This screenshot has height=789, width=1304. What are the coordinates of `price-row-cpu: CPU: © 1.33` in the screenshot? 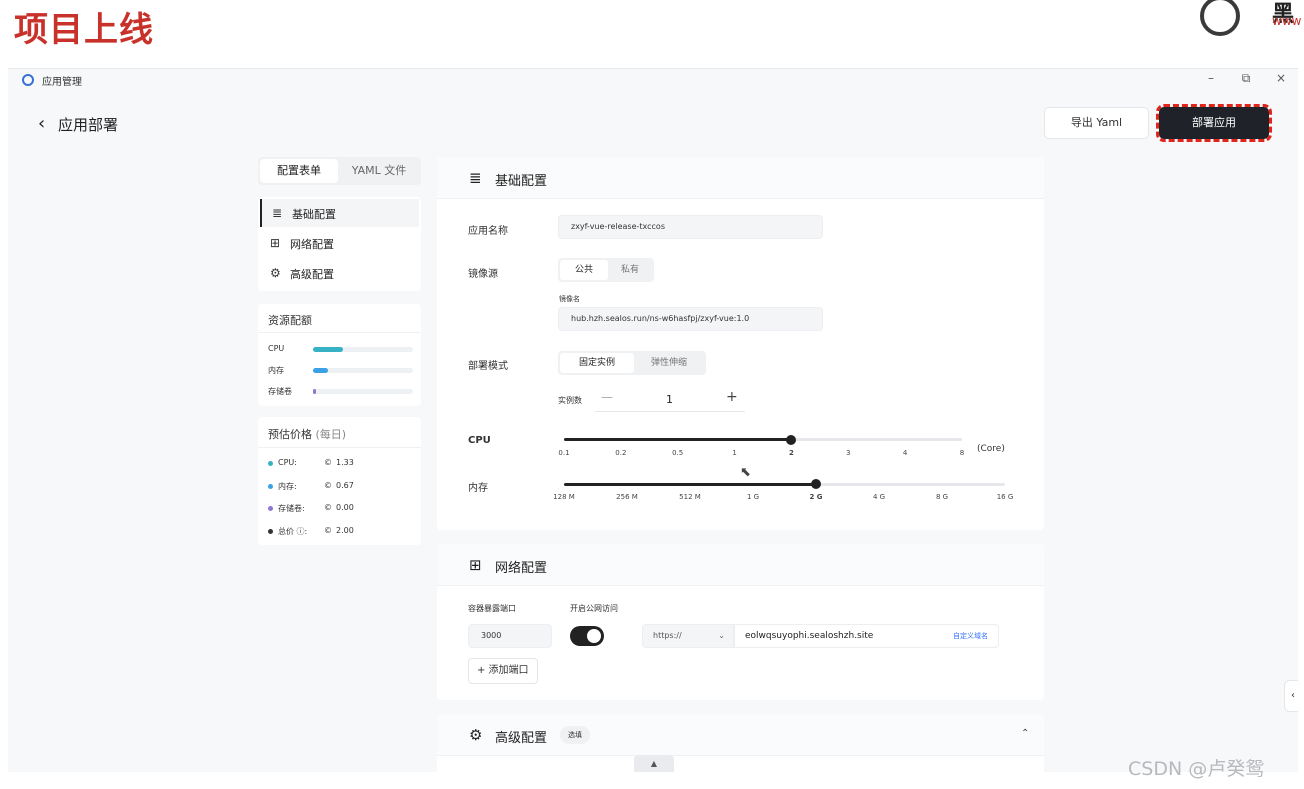 It's located at (343, 464).